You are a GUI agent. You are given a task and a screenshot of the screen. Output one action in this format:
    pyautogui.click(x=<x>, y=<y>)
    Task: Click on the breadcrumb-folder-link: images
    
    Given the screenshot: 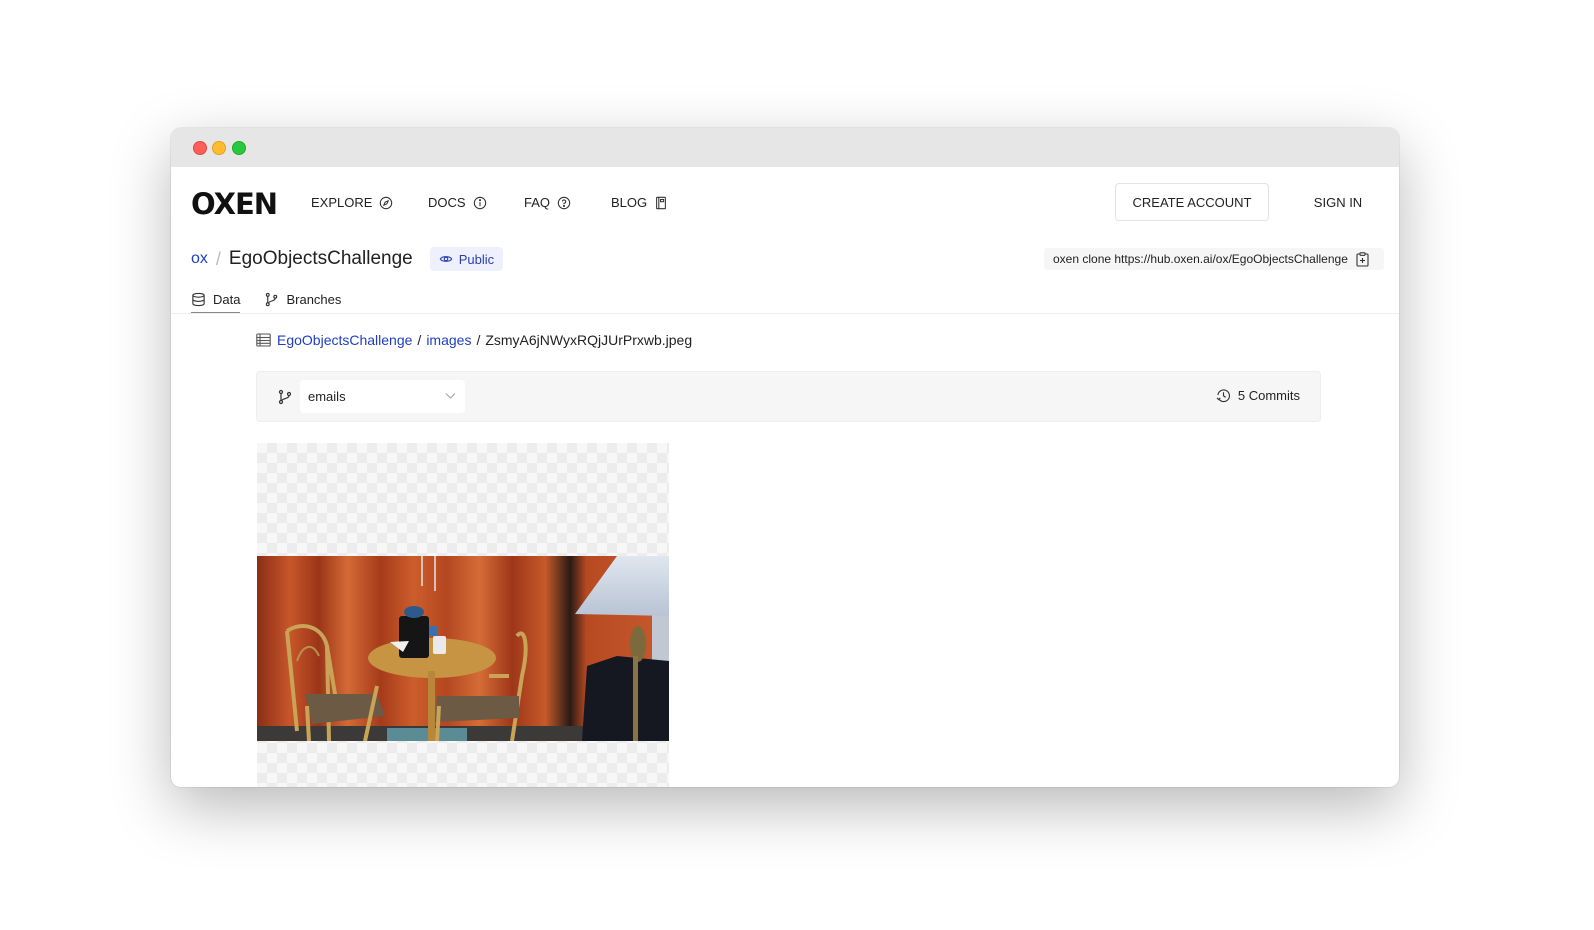 What is the action you would take?
    pyautogui.click(x=448, y=340)
    